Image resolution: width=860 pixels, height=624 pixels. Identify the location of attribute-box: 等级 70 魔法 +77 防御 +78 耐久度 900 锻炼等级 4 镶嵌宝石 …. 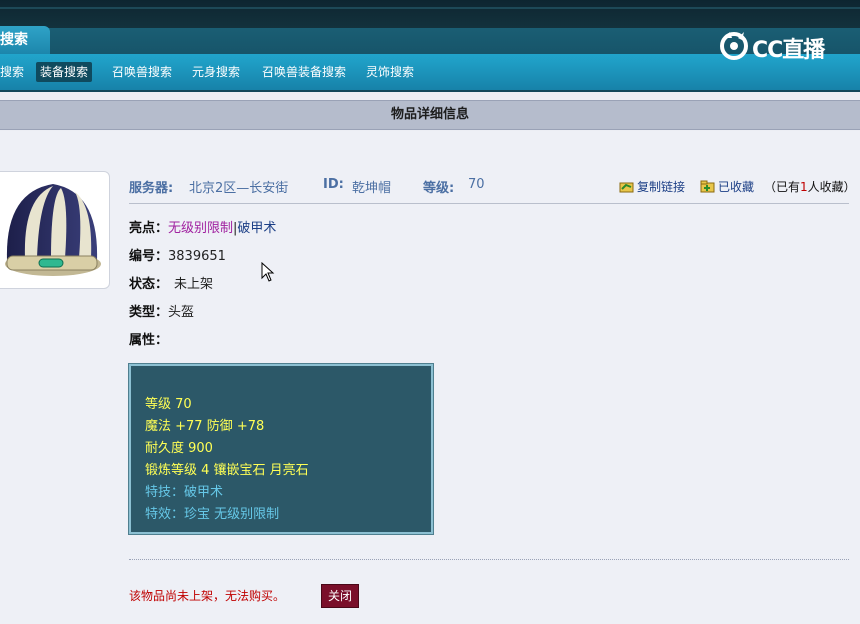
(281, 449).